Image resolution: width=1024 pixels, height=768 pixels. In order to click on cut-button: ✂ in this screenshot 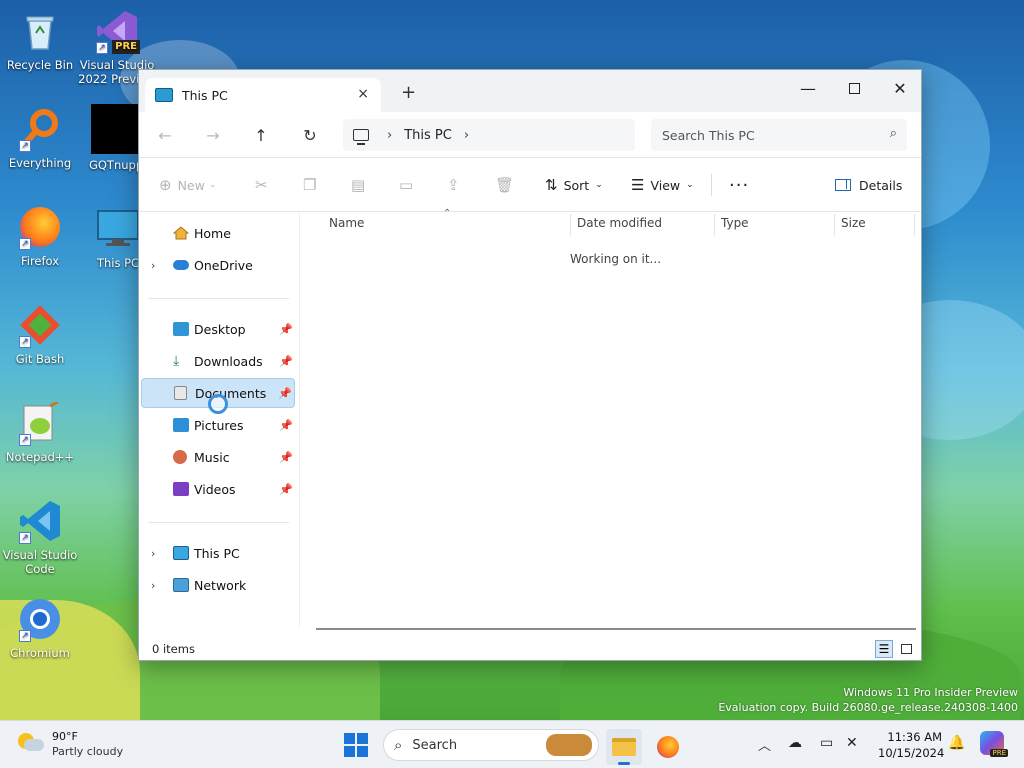, I will do `click(264, 185)`.